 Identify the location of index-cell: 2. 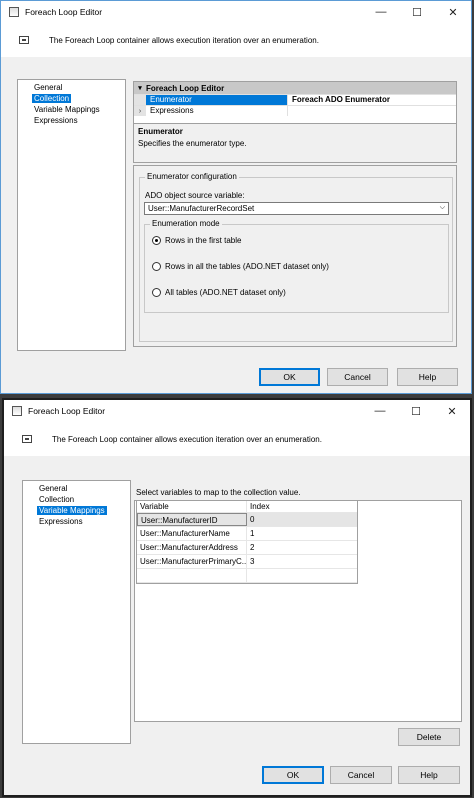
(302, 547).